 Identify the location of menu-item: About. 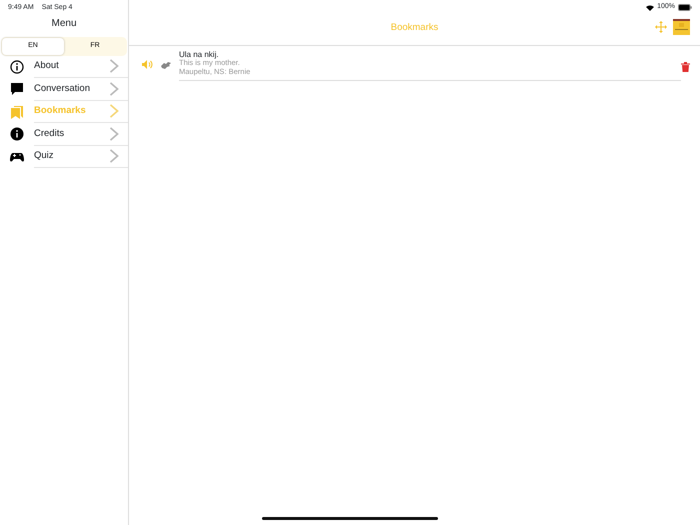
(81, 67).